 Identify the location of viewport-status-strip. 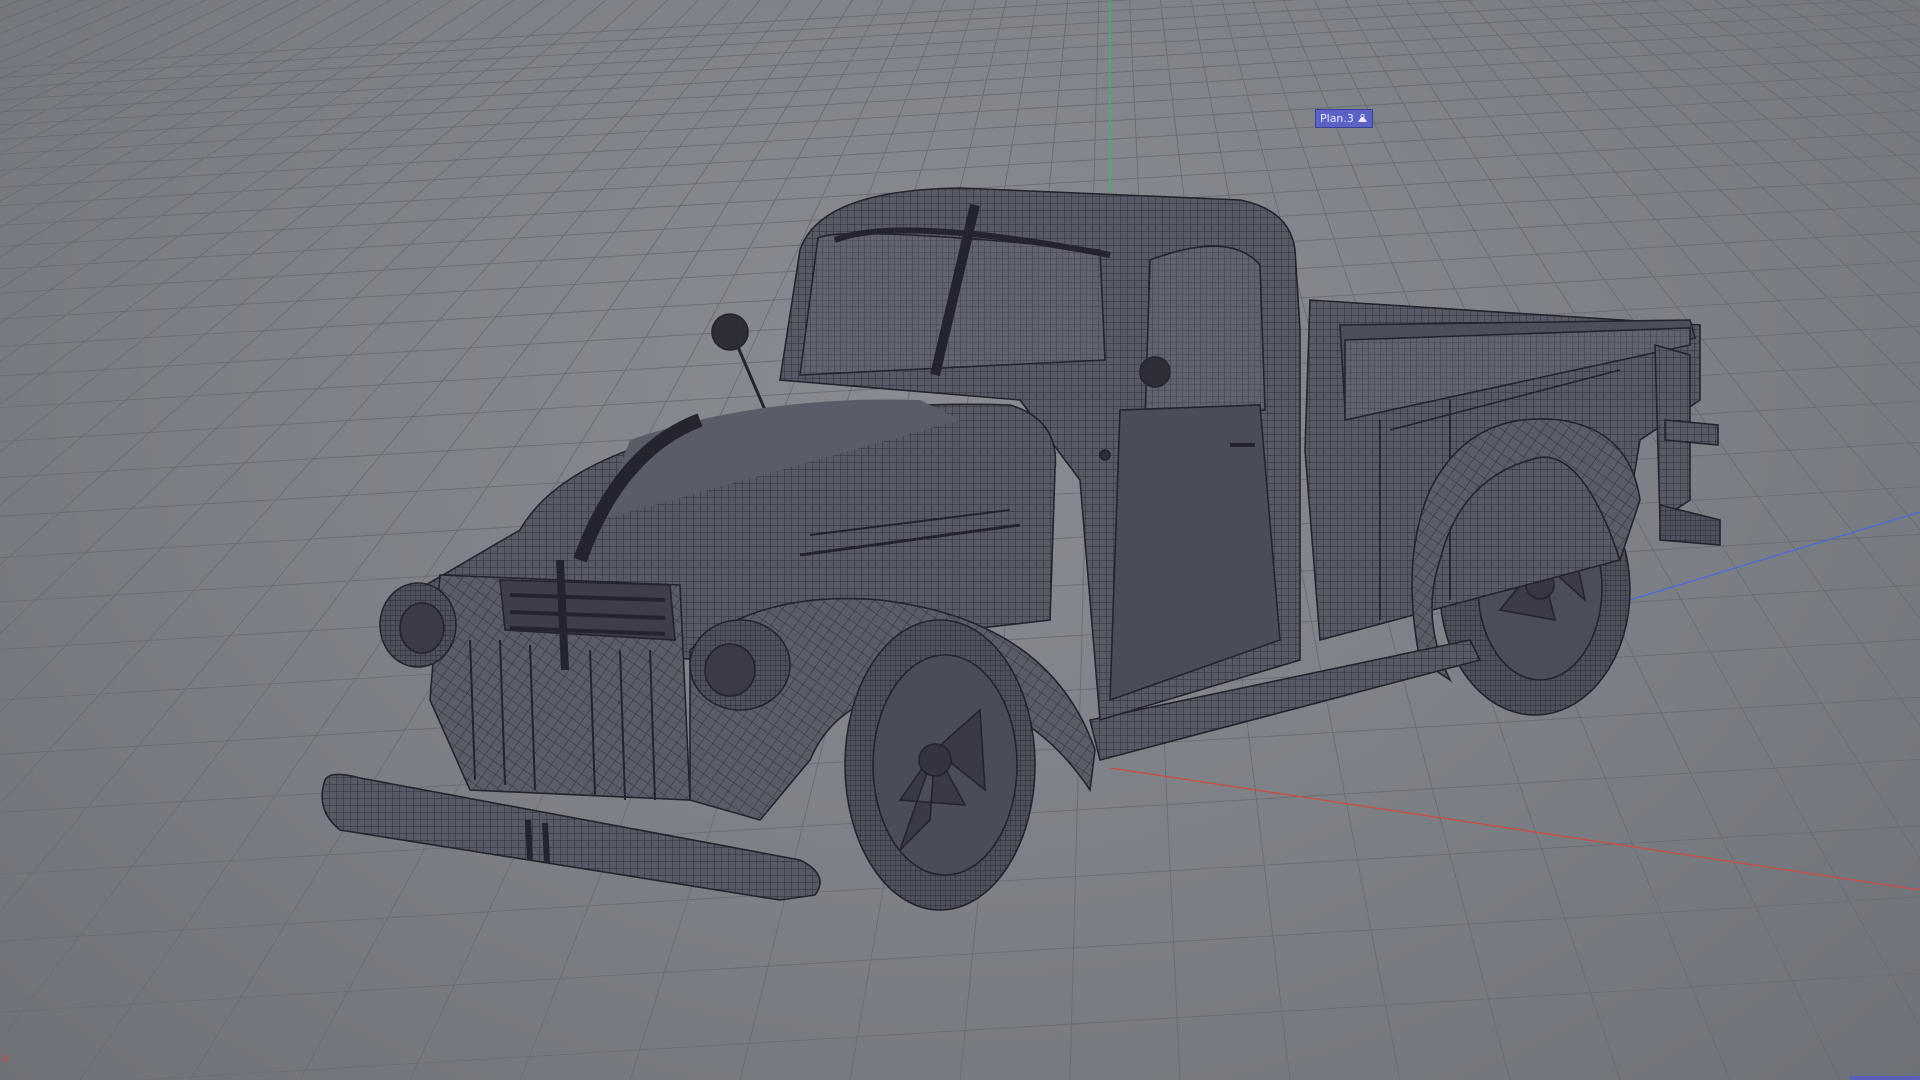
(1885, 1078).